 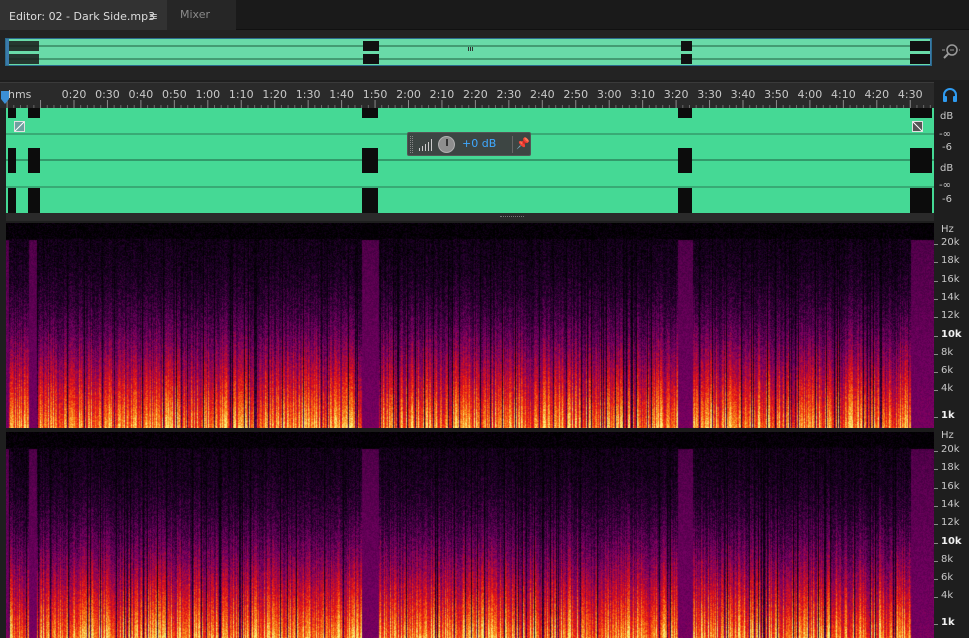 I want to click on ruler-tick-label: 3:40, so click(x=743, y=94).